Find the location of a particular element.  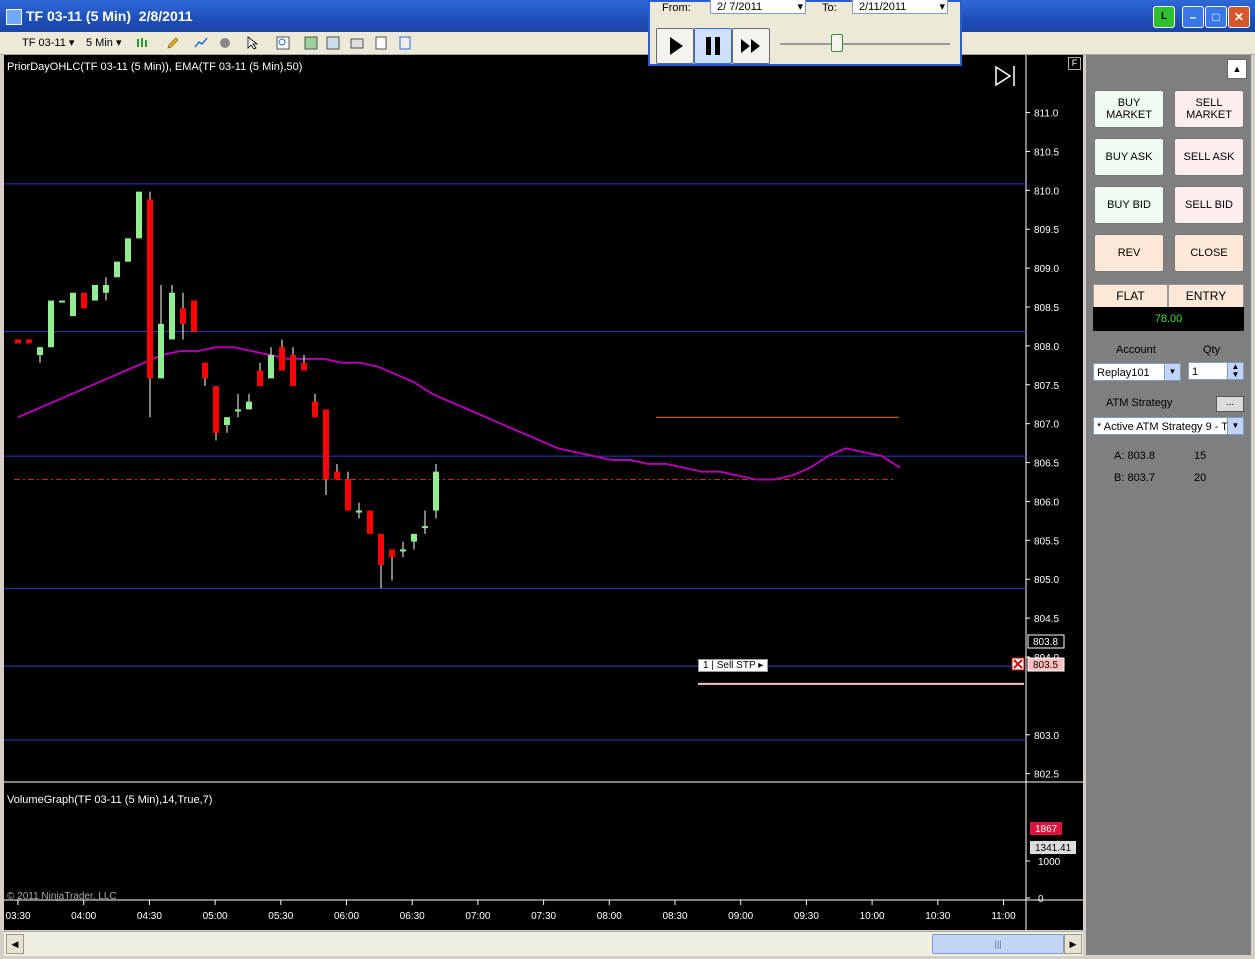

time-tick-label: 07:00 is located at coordinates (477, 916).